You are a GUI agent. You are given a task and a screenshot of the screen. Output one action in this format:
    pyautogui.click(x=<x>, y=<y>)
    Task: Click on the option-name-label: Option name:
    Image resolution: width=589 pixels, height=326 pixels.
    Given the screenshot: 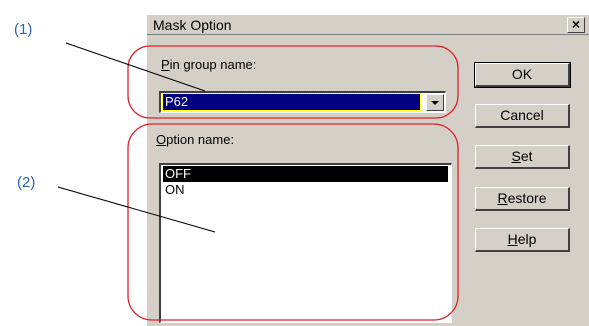 What is the action you would take?
    pyautogui.click(x=195, y=139)
    